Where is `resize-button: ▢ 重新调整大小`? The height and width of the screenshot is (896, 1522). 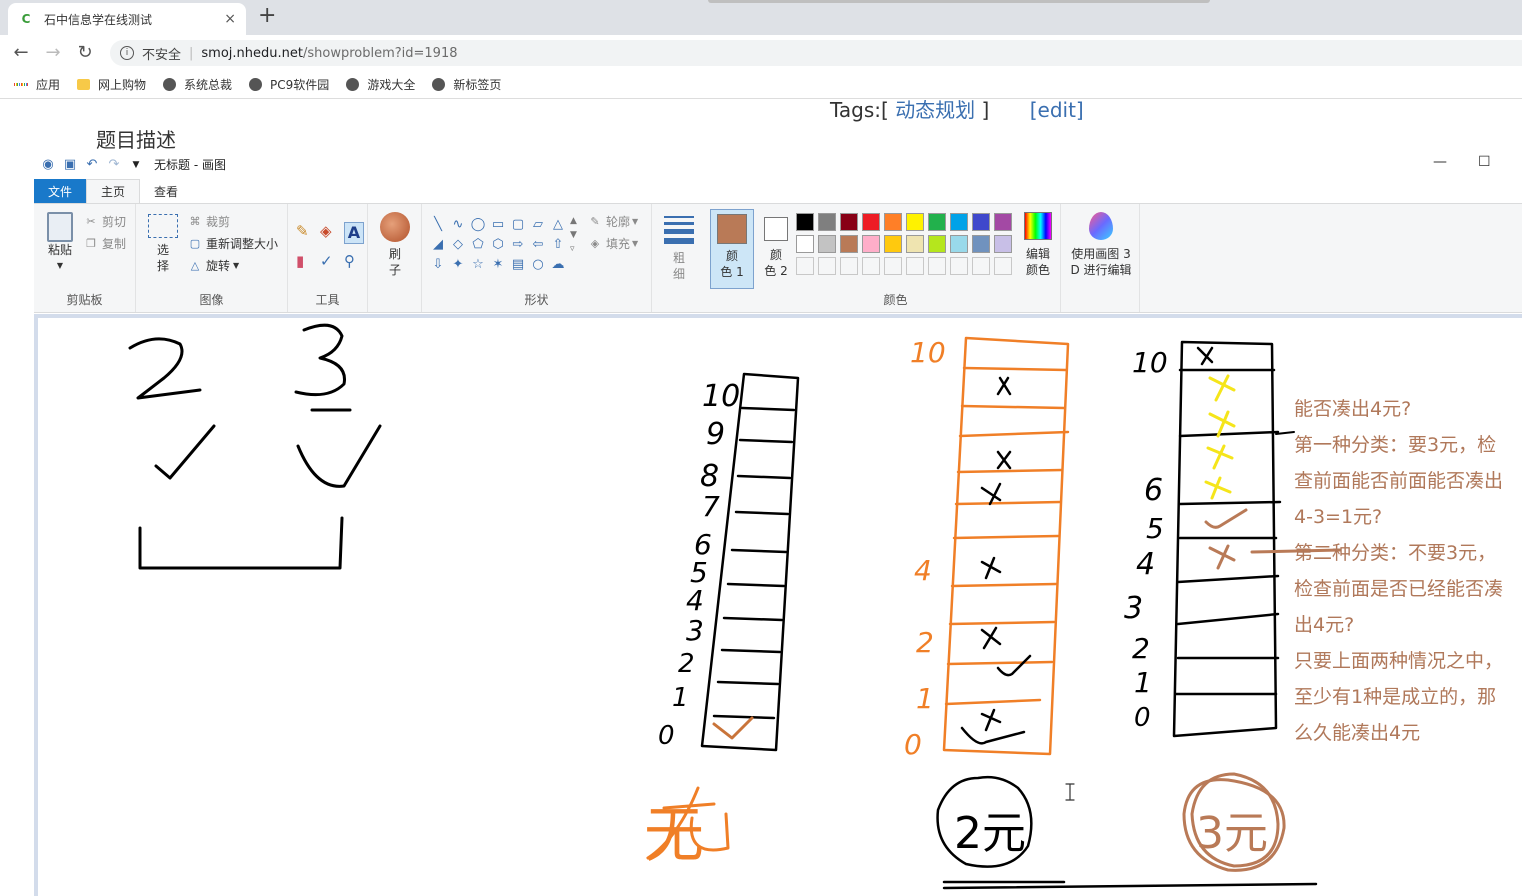 resize-button: ▢ 重新调整大小 is located at coordinates (233, 243).